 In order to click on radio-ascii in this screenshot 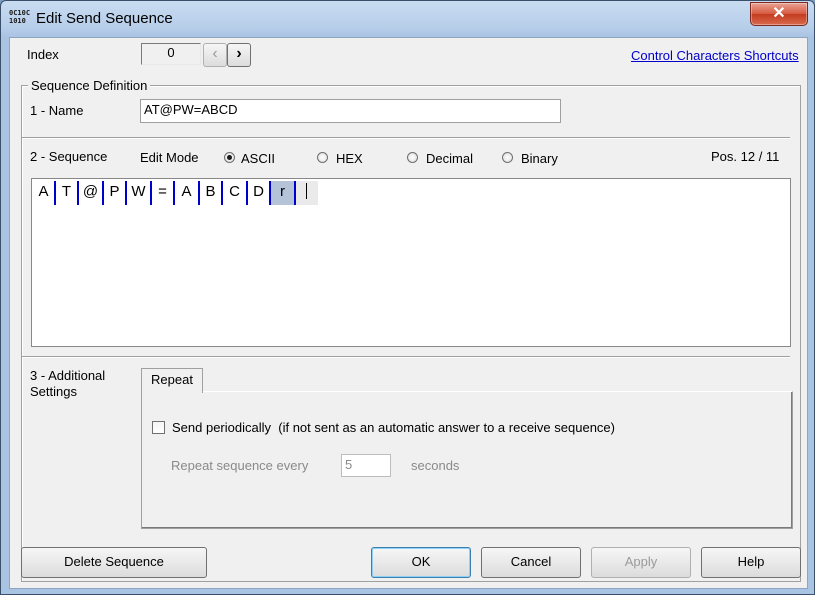, I will do `click(229, 157)`.